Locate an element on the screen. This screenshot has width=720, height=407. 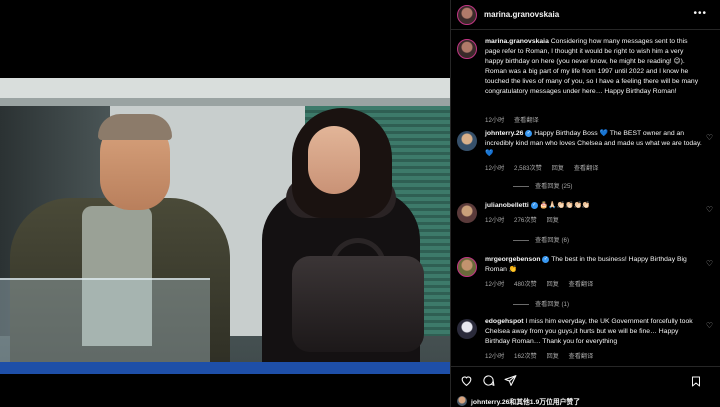
stadium-roof-edge is located at coordinates (225, 102).